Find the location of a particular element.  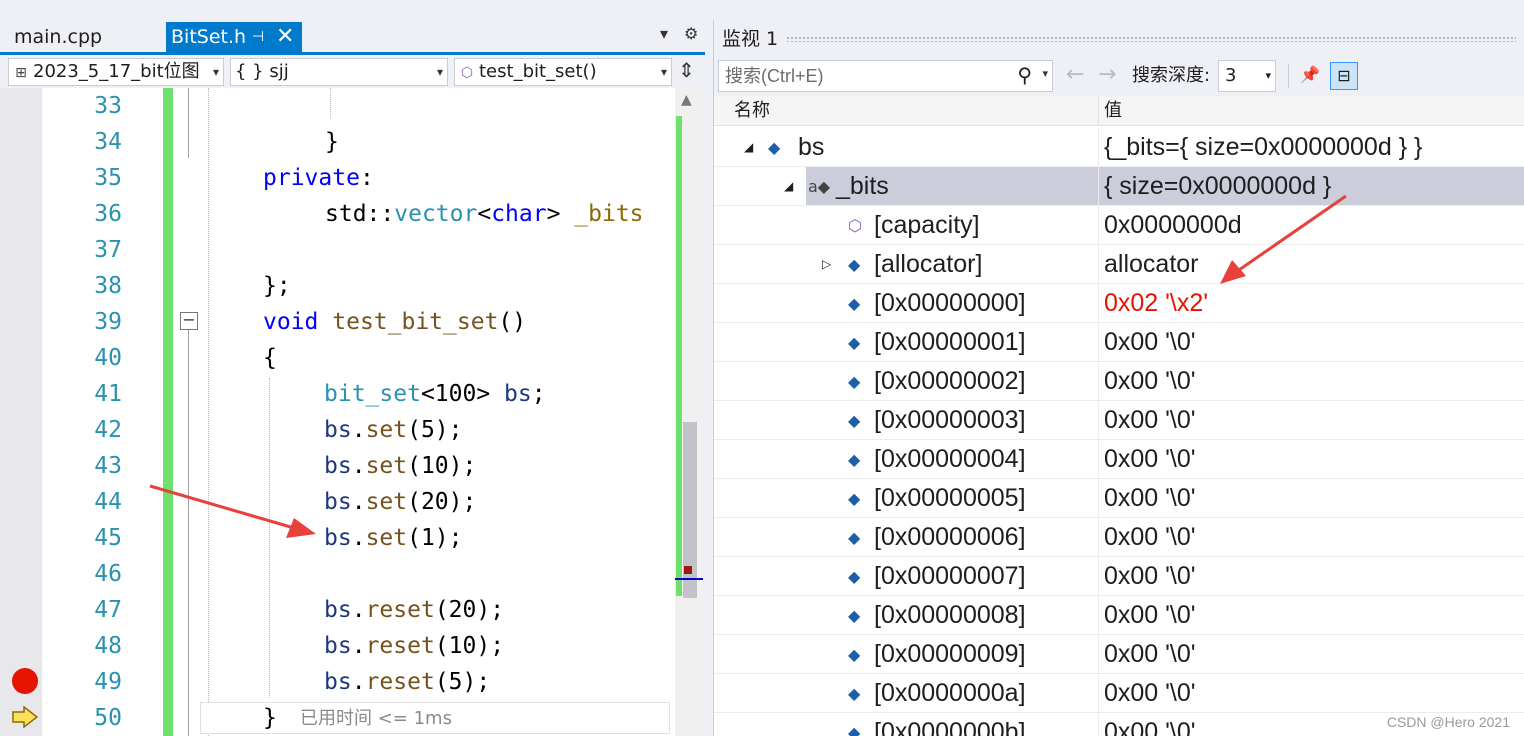

member-combo: ⬡ test_bit_set() ▾ is located at coordinates (563, 72).